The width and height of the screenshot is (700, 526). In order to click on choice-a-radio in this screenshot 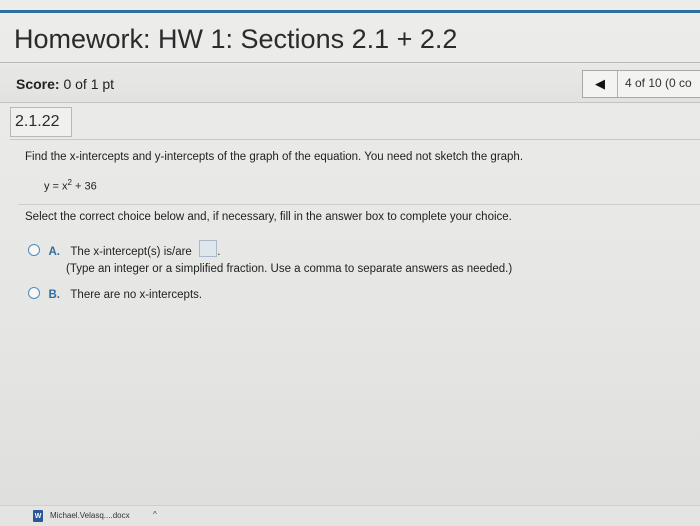, I will do `click(34, 249)`.